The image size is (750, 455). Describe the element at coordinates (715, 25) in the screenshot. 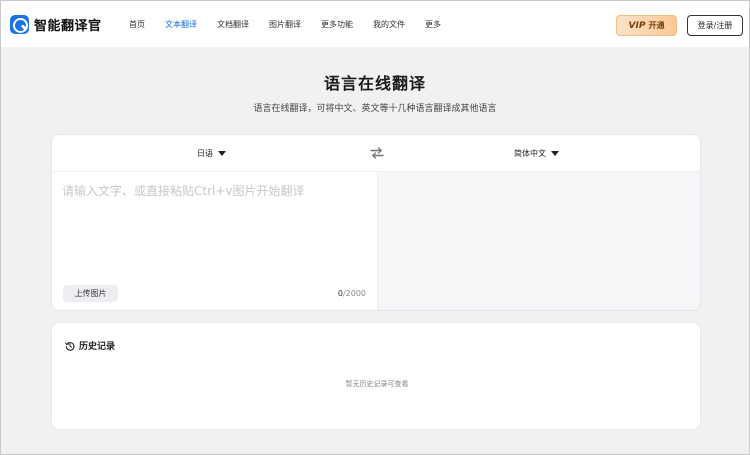

I see `login-register-button: 登录/注册` at that location.